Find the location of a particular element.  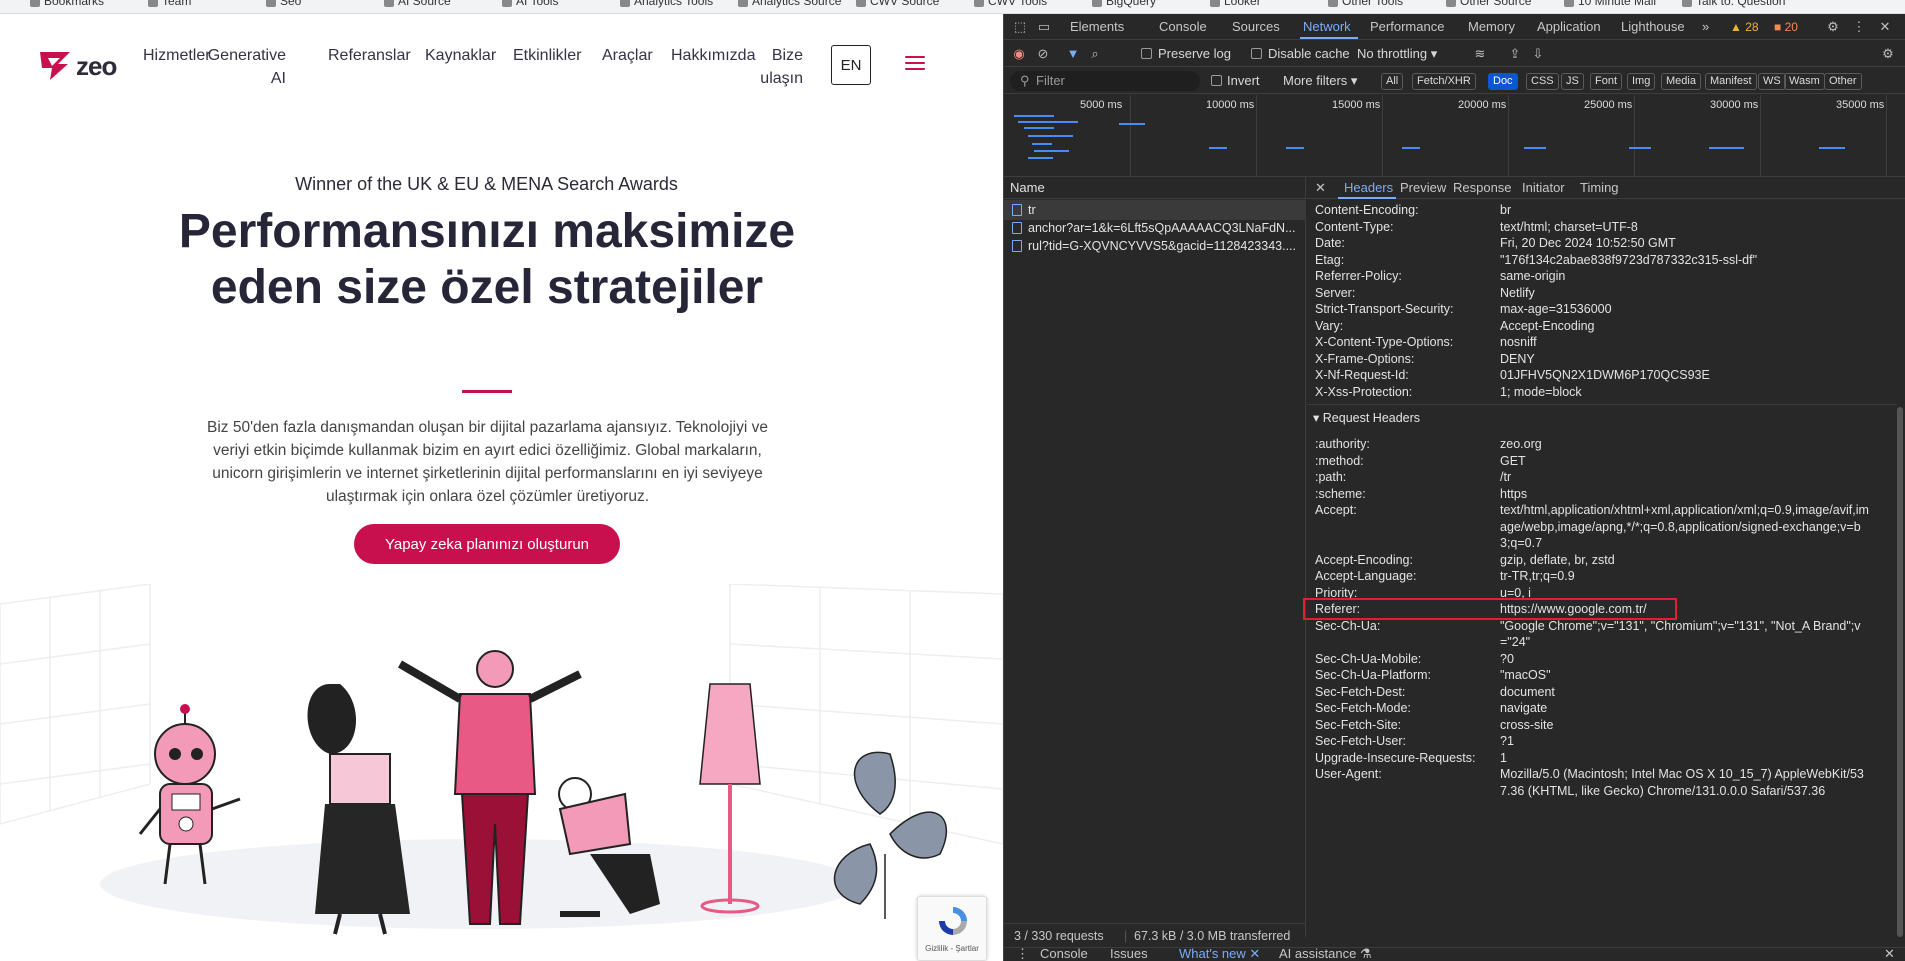

inspect-element-icon: ⬚ is located at coordinates (1020, 27).